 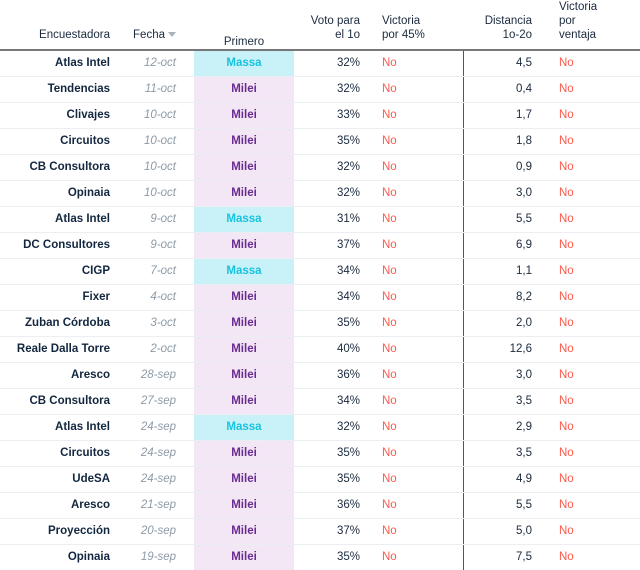 What do you see at coordinates (61, 25) in the screenshot?
I see `column-header-pollster: Encuestadora` at bounding box center [61, 25].